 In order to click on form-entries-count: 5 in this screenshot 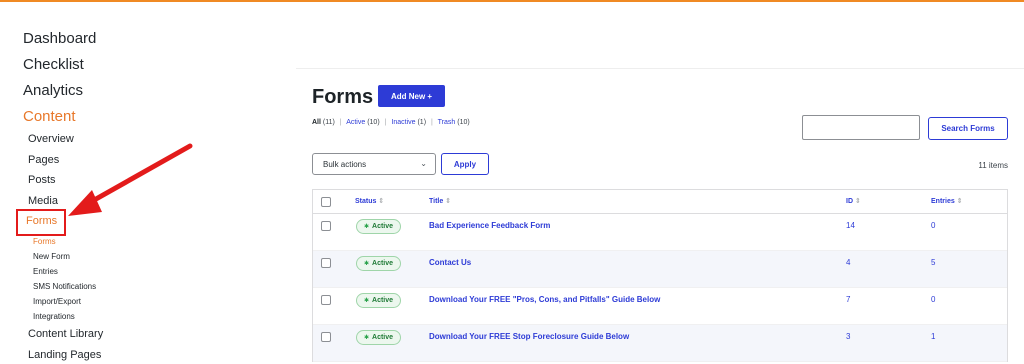, I will do `click(933, 262)`.